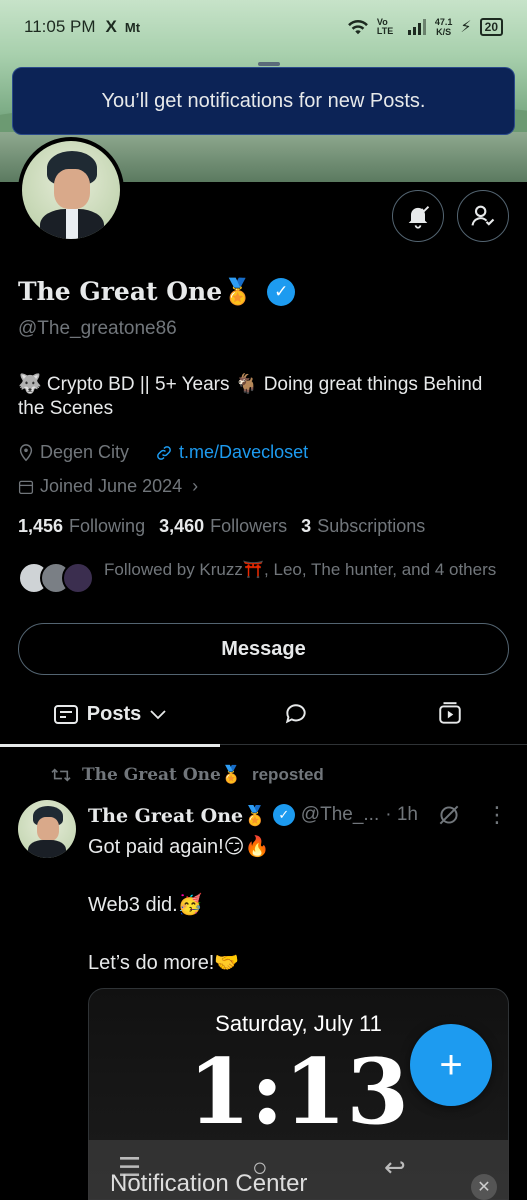 Image resolution: width=527 pixels, height=1200 pixels. Describe the element at coordinates (132, 27) in the screenshot. I see `notification-app-icon: Mt` at that location.